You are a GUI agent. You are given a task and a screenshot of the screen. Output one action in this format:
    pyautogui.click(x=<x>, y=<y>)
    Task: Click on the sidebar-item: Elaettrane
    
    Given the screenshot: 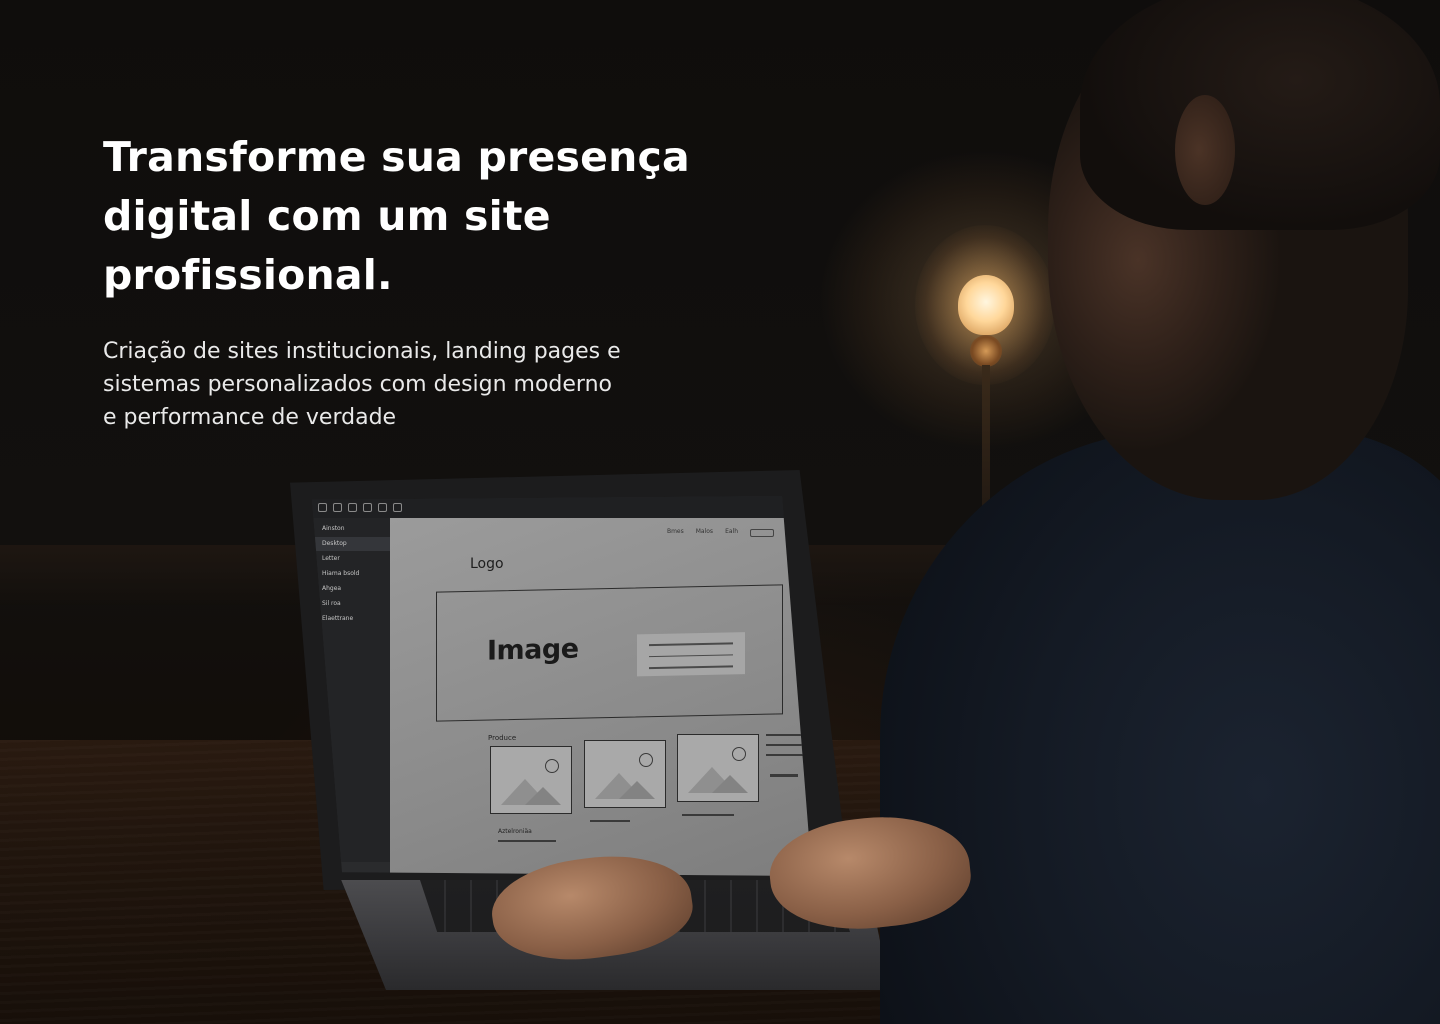 What is the action you would take?
    pyautogui.click(x=338, y=618)
    